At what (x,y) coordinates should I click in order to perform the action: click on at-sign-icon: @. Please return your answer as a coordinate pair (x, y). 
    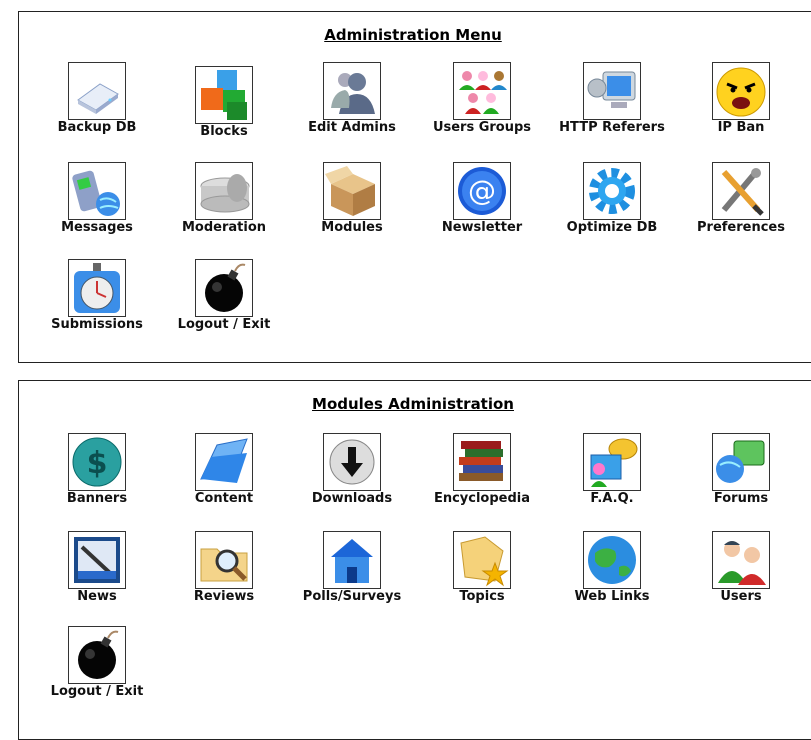
    Looking at the image, I should click on (482, 191).